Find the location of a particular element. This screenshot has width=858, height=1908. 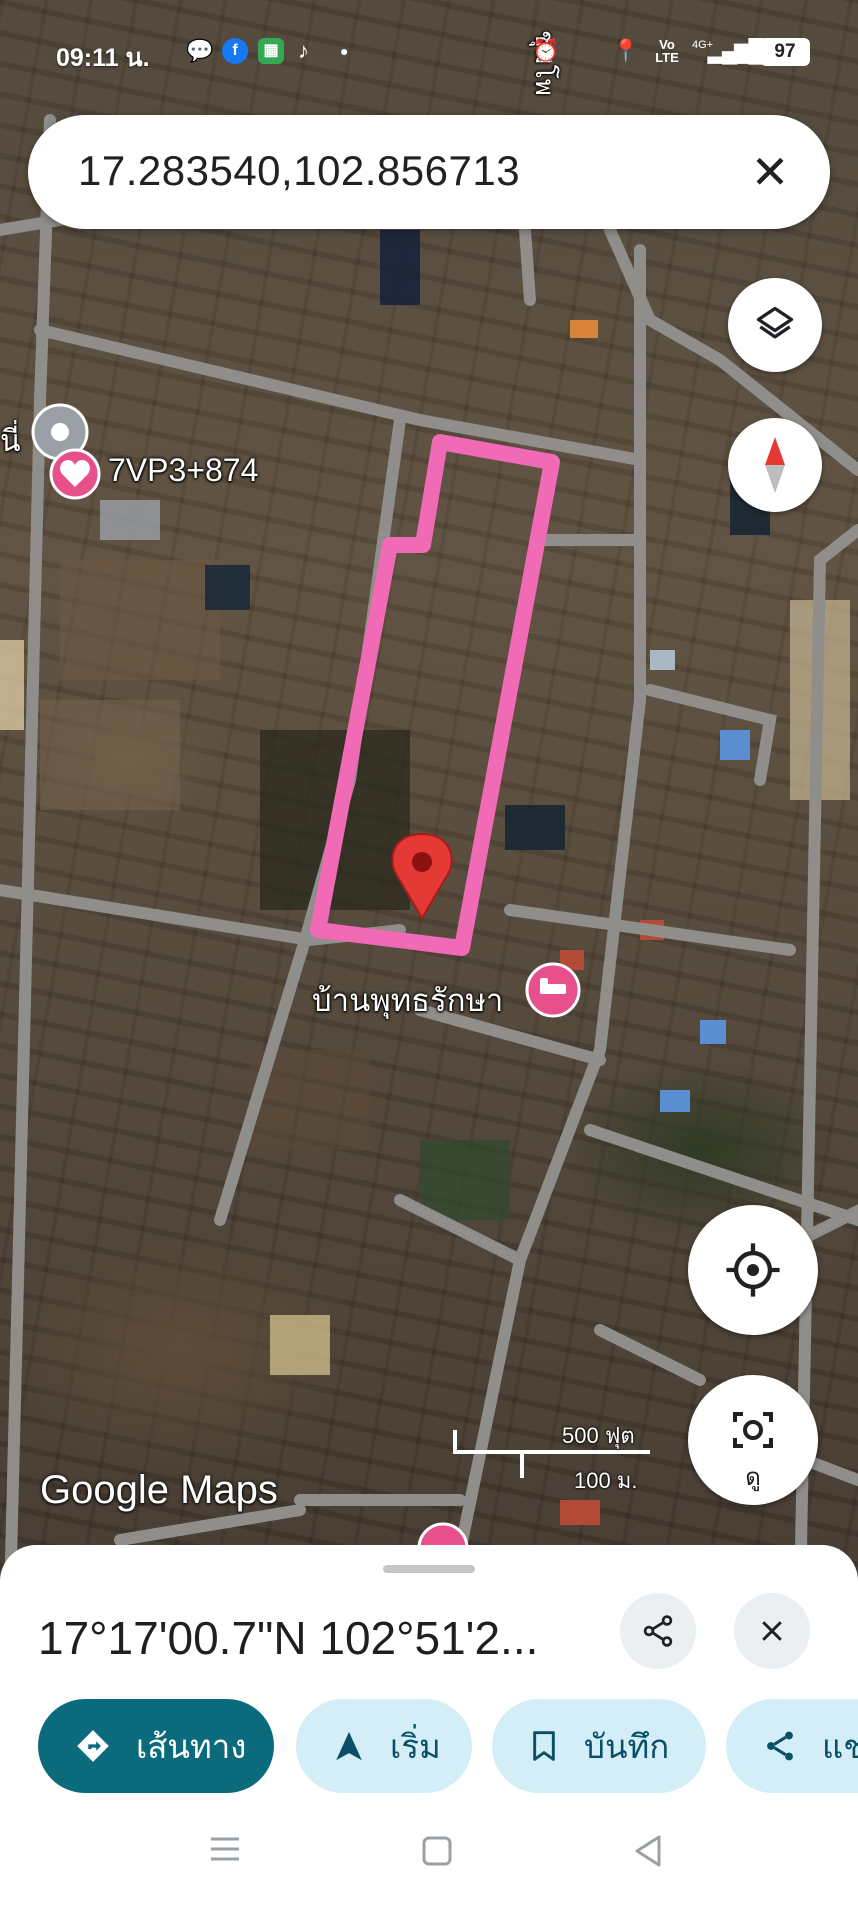

edge-place-label: นี่ is located at coordinates (10, 441).